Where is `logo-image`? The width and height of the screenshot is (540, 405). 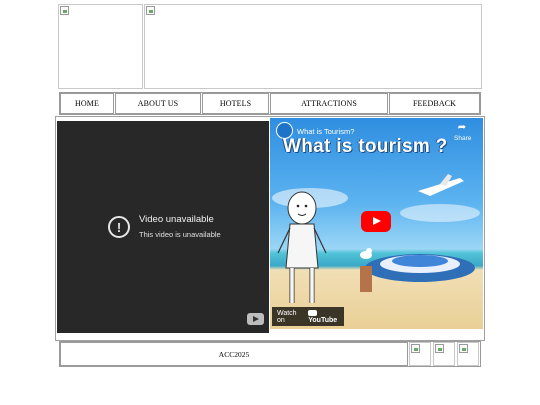
logo-image is located at coordinates (100, 46).